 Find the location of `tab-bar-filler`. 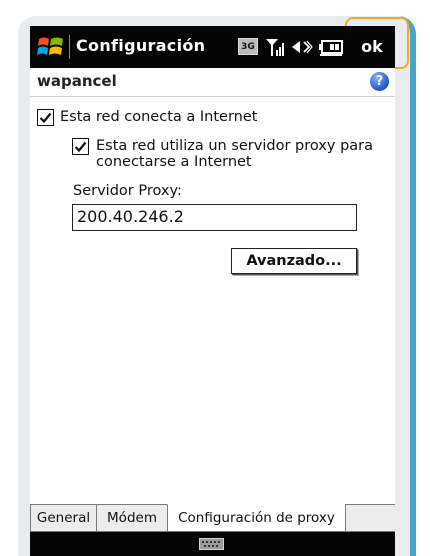

tab-bar-filler is located at coordinates (370, 518).